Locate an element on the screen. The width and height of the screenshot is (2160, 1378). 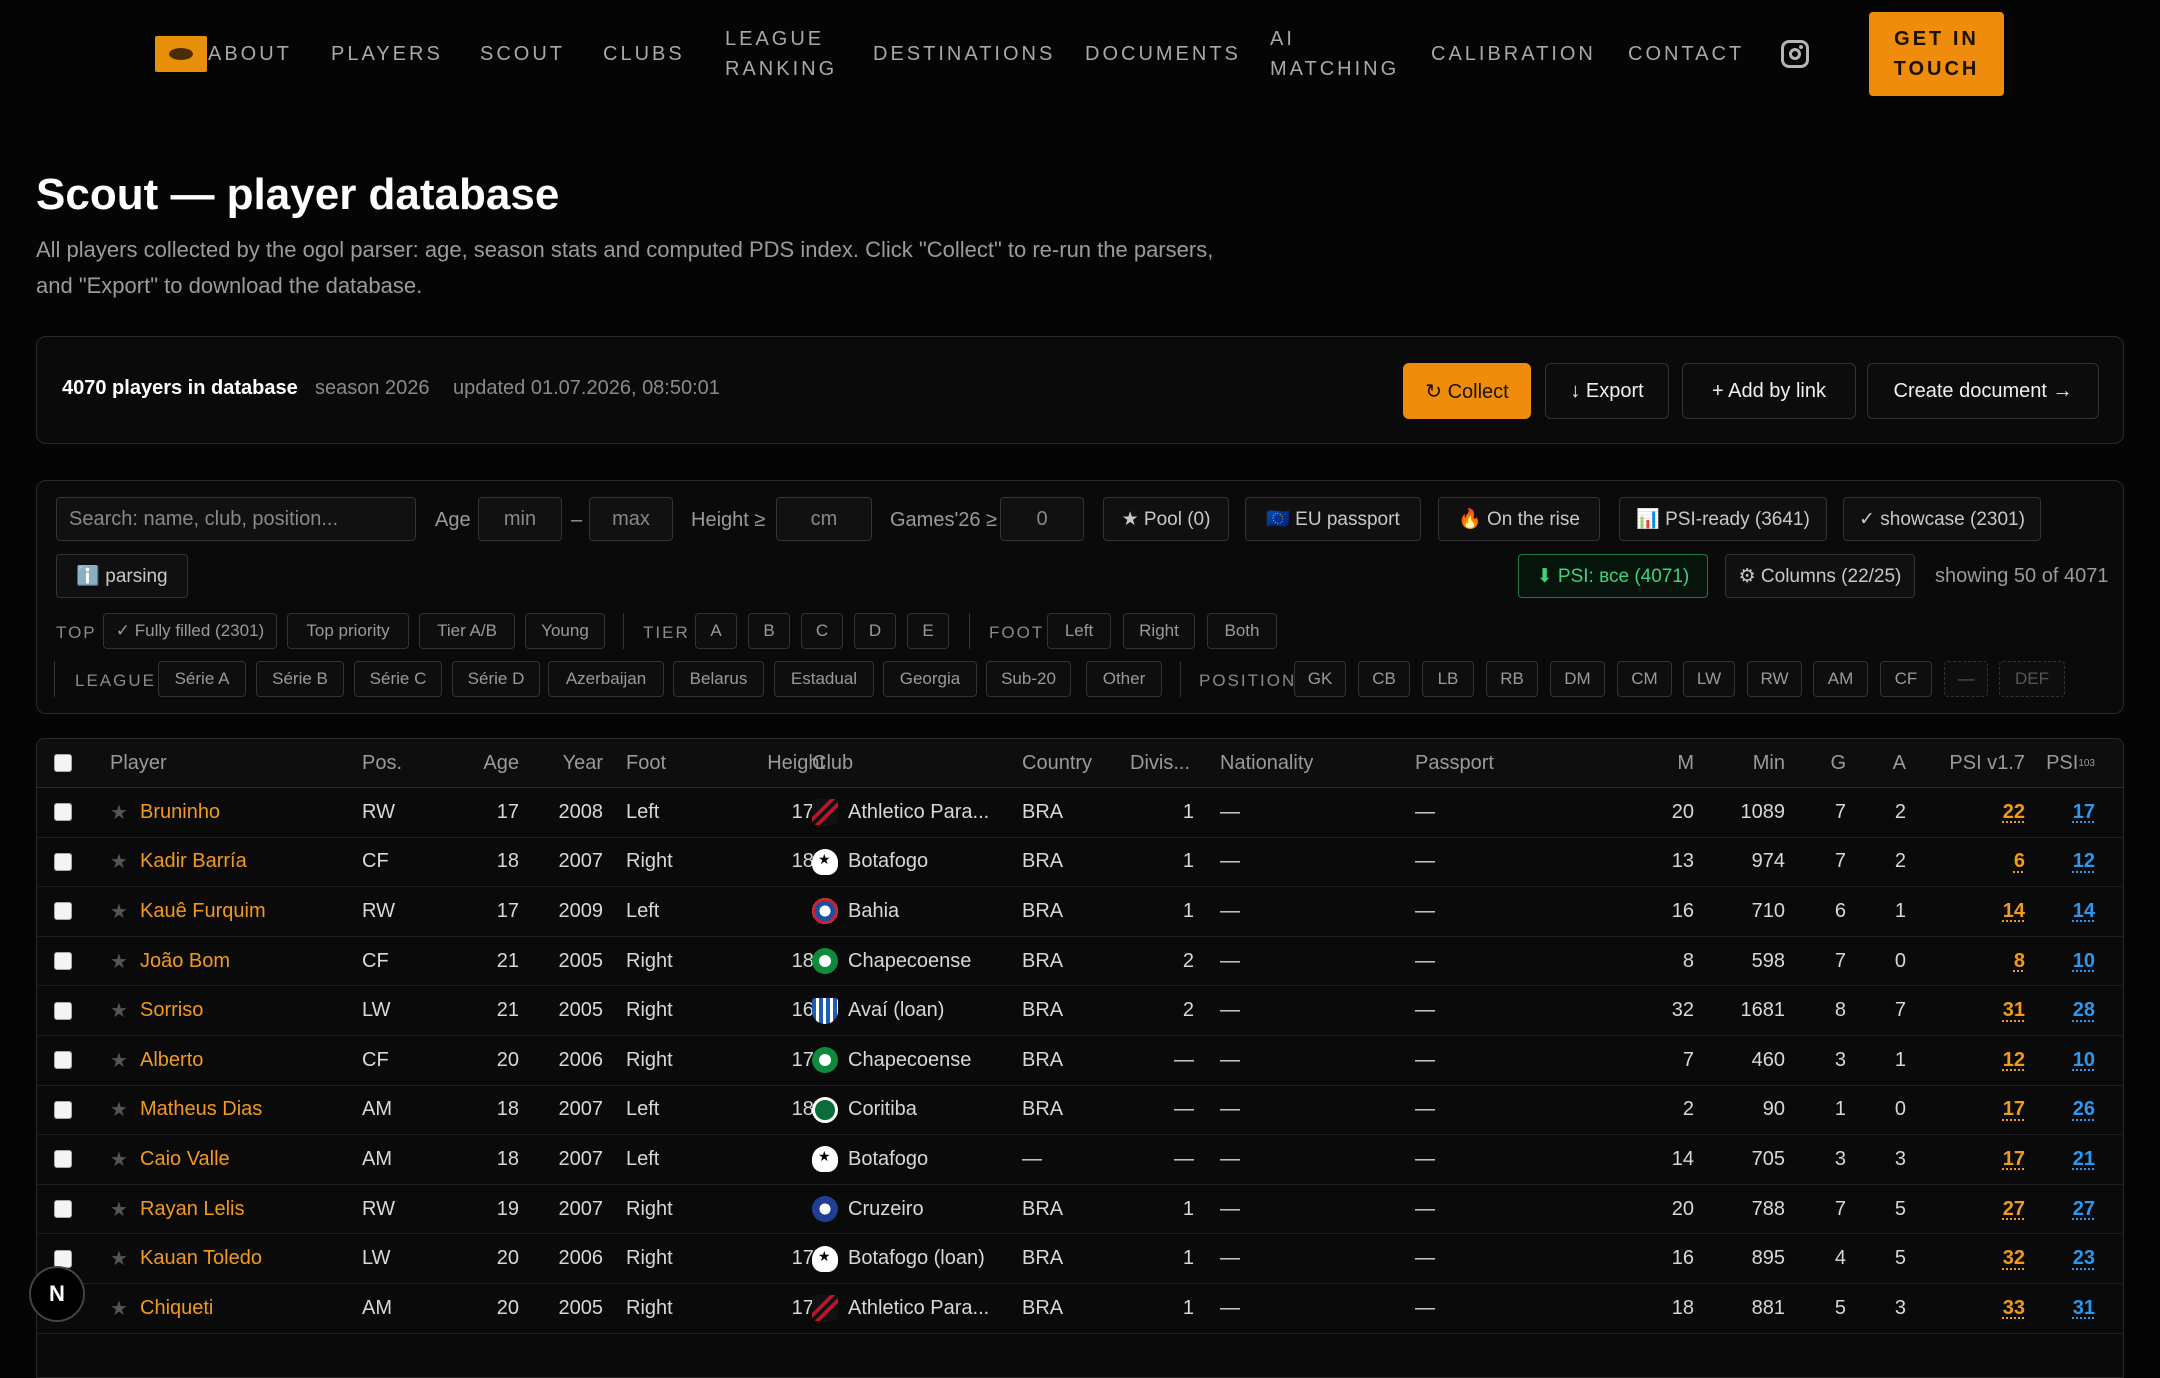
league-azerbaijan: Azerbaijan is located at coordinates (606, 679).